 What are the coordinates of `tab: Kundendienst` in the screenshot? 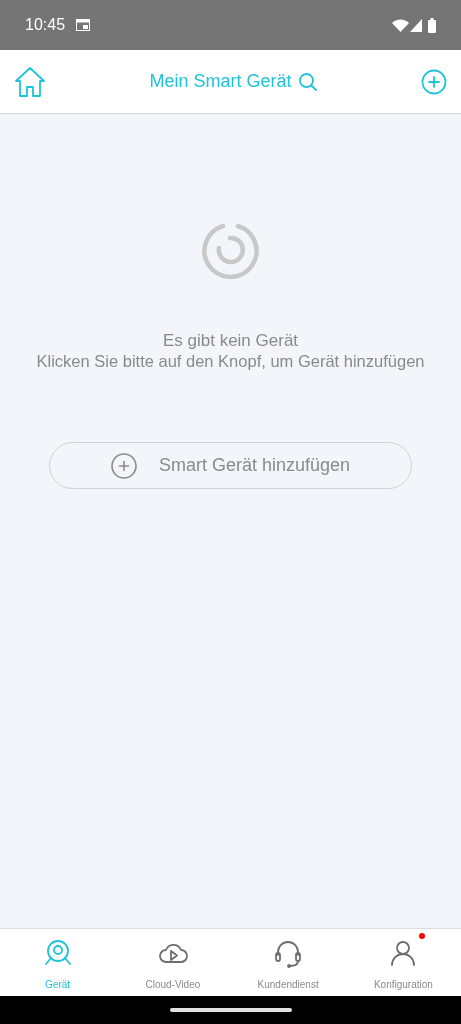 It's located at (288, 962).